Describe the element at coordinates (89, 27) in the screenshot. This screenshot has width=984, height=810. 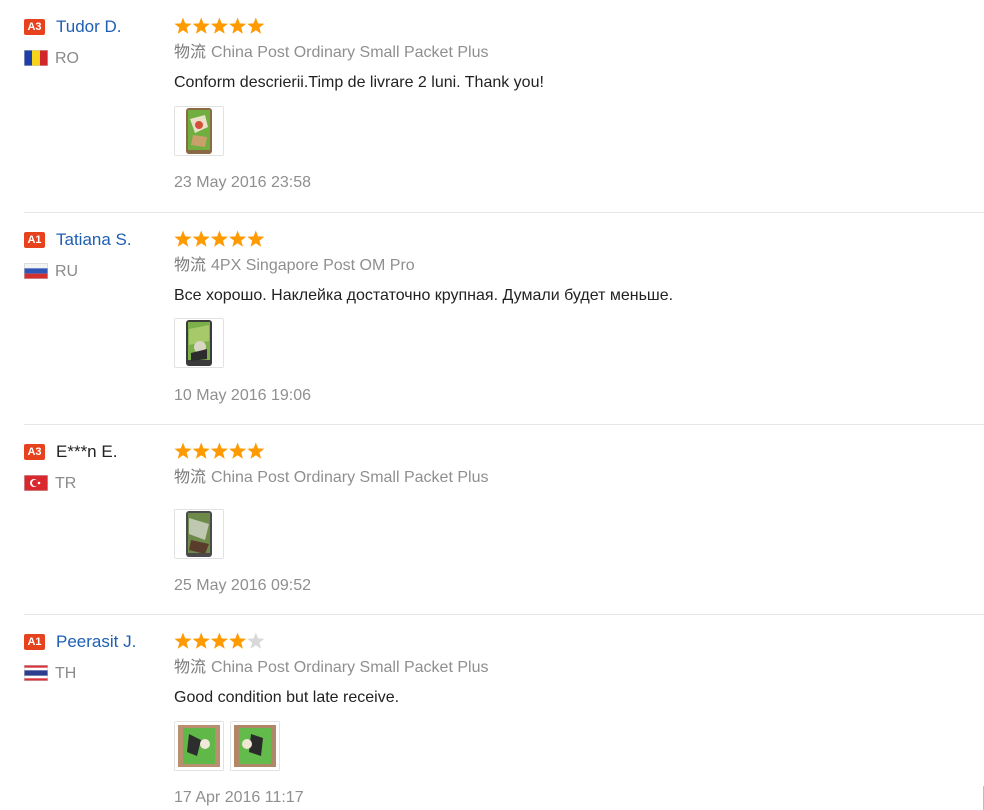
I see `buyer-name-link: Tudor D.` at that location.